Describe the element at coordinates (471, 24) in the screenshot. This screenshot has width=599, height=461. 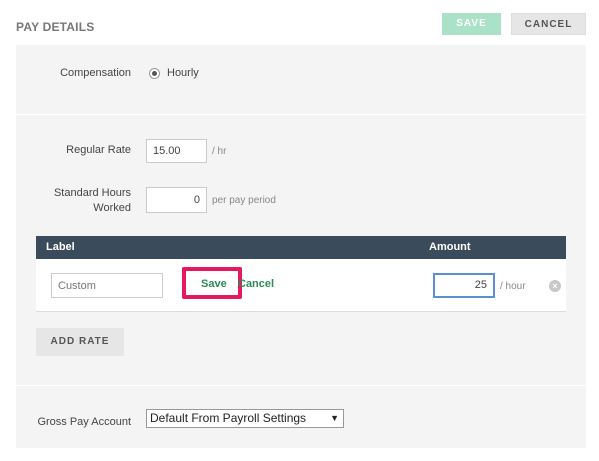
I see `save-button: SAVE` at that location.